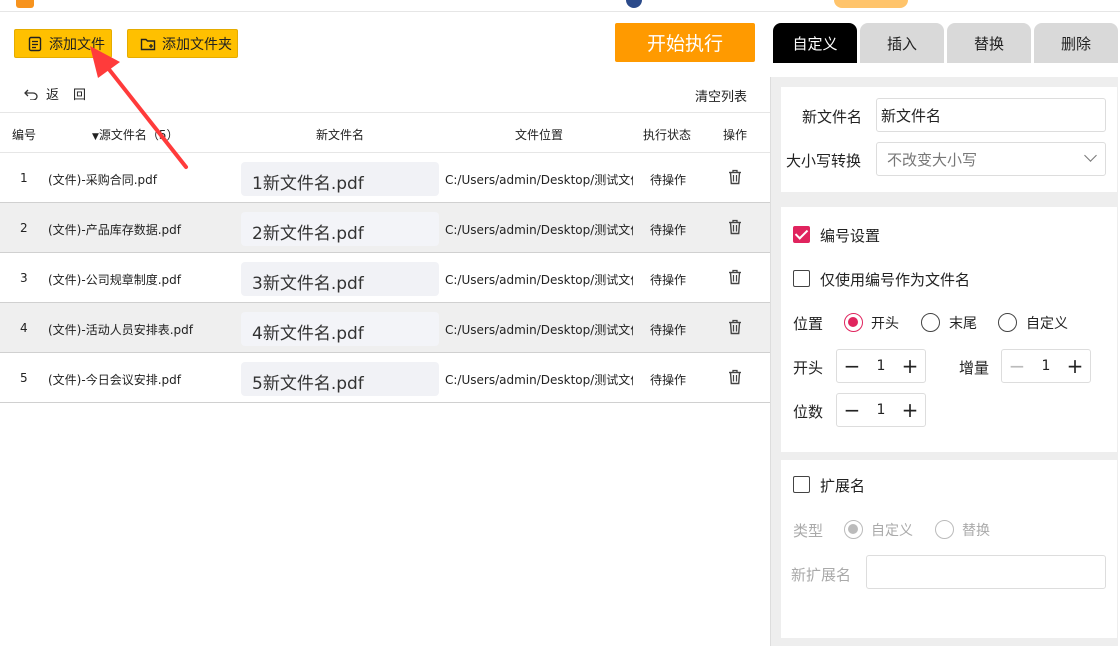 The width and height of the screenshot is (1120, 646). Describe the element at coordinates (77, 44) in the screenshot. I see `add-file-label: 添加文件` at that location.